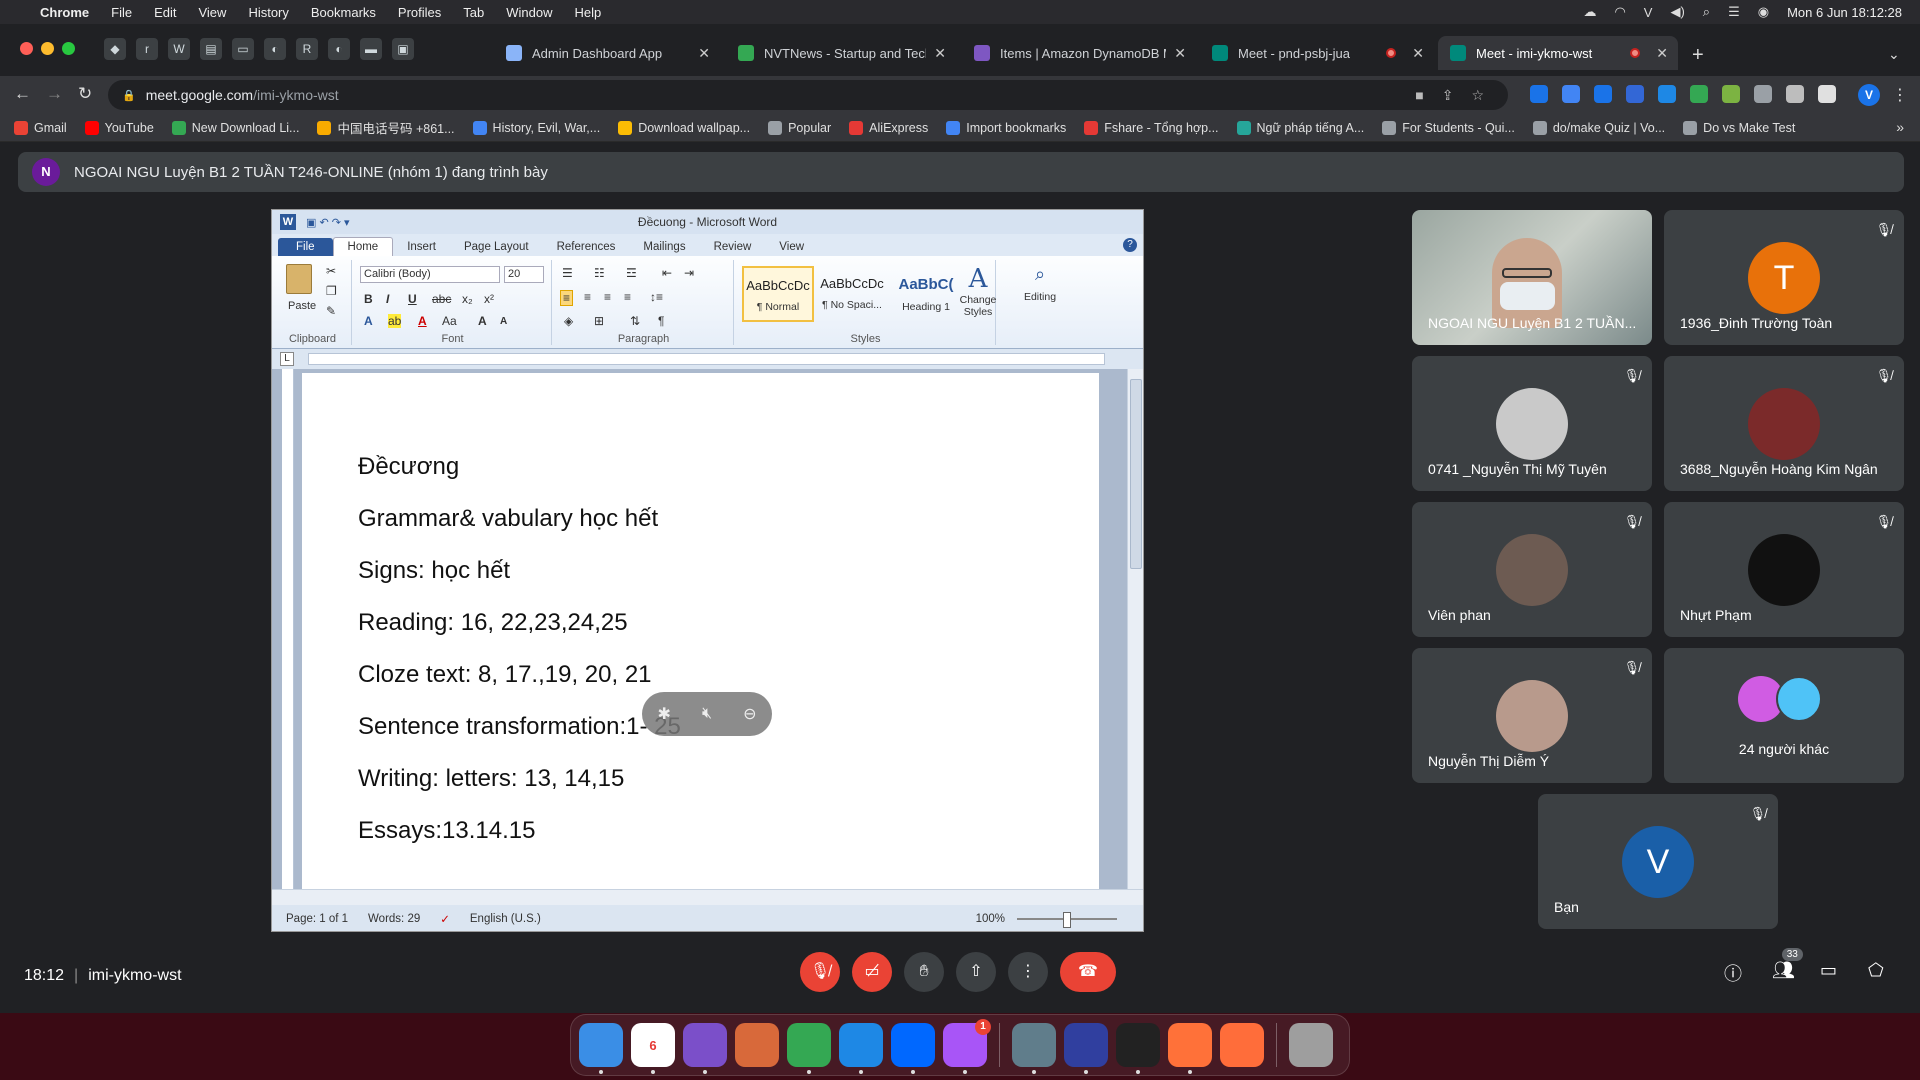 The width and height of the screenshot is (1920, 1080). What do you see at coordinates (1795, 94) in the screenshot?
I see `puzzle-icon` at bounding box center [1795, 94].